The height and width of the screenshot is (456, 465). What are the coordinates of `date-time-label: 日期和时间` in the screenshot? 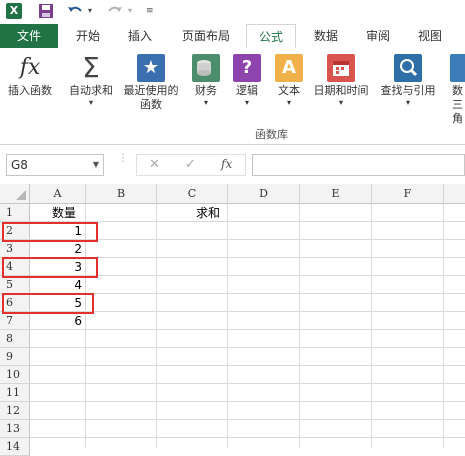 It's located at (341, 90).